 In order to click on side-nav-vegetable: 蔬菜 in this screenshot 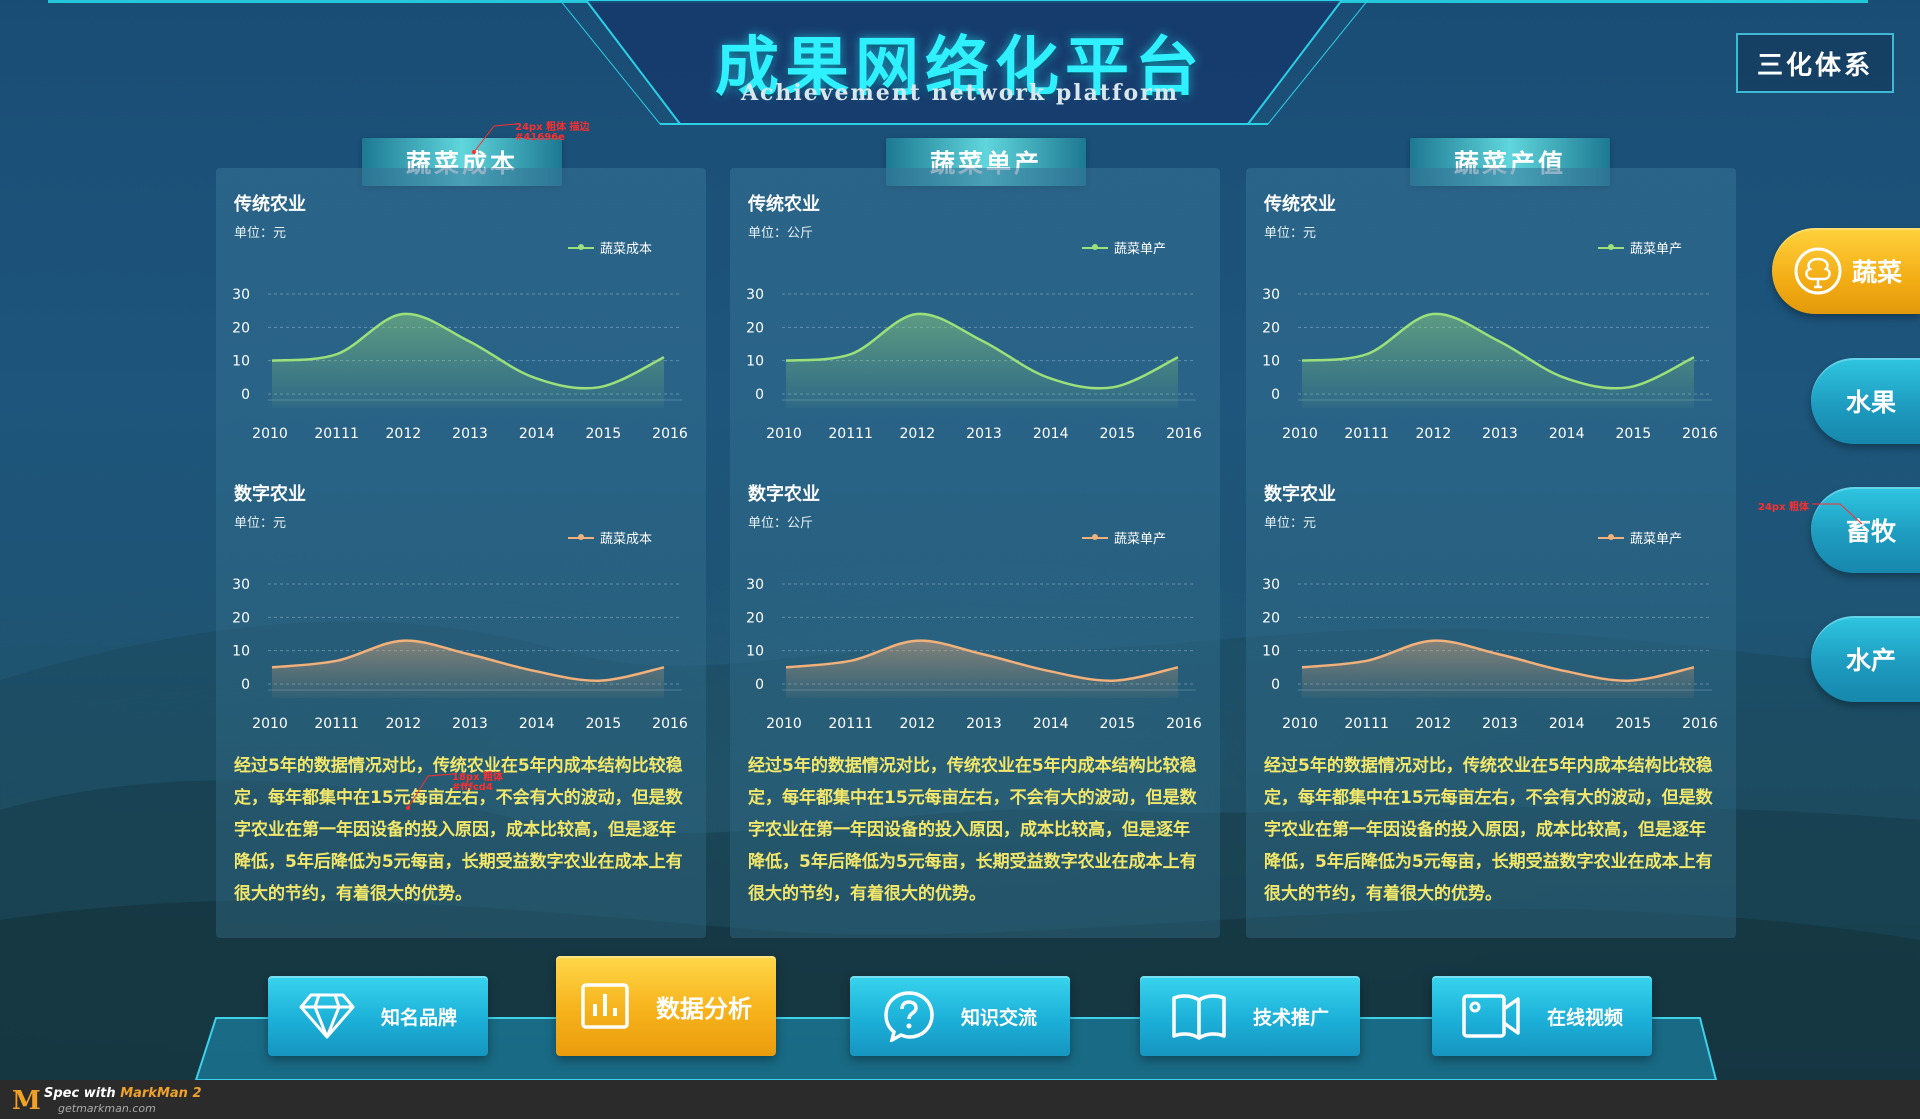, I will do `click(1846, 271)`.